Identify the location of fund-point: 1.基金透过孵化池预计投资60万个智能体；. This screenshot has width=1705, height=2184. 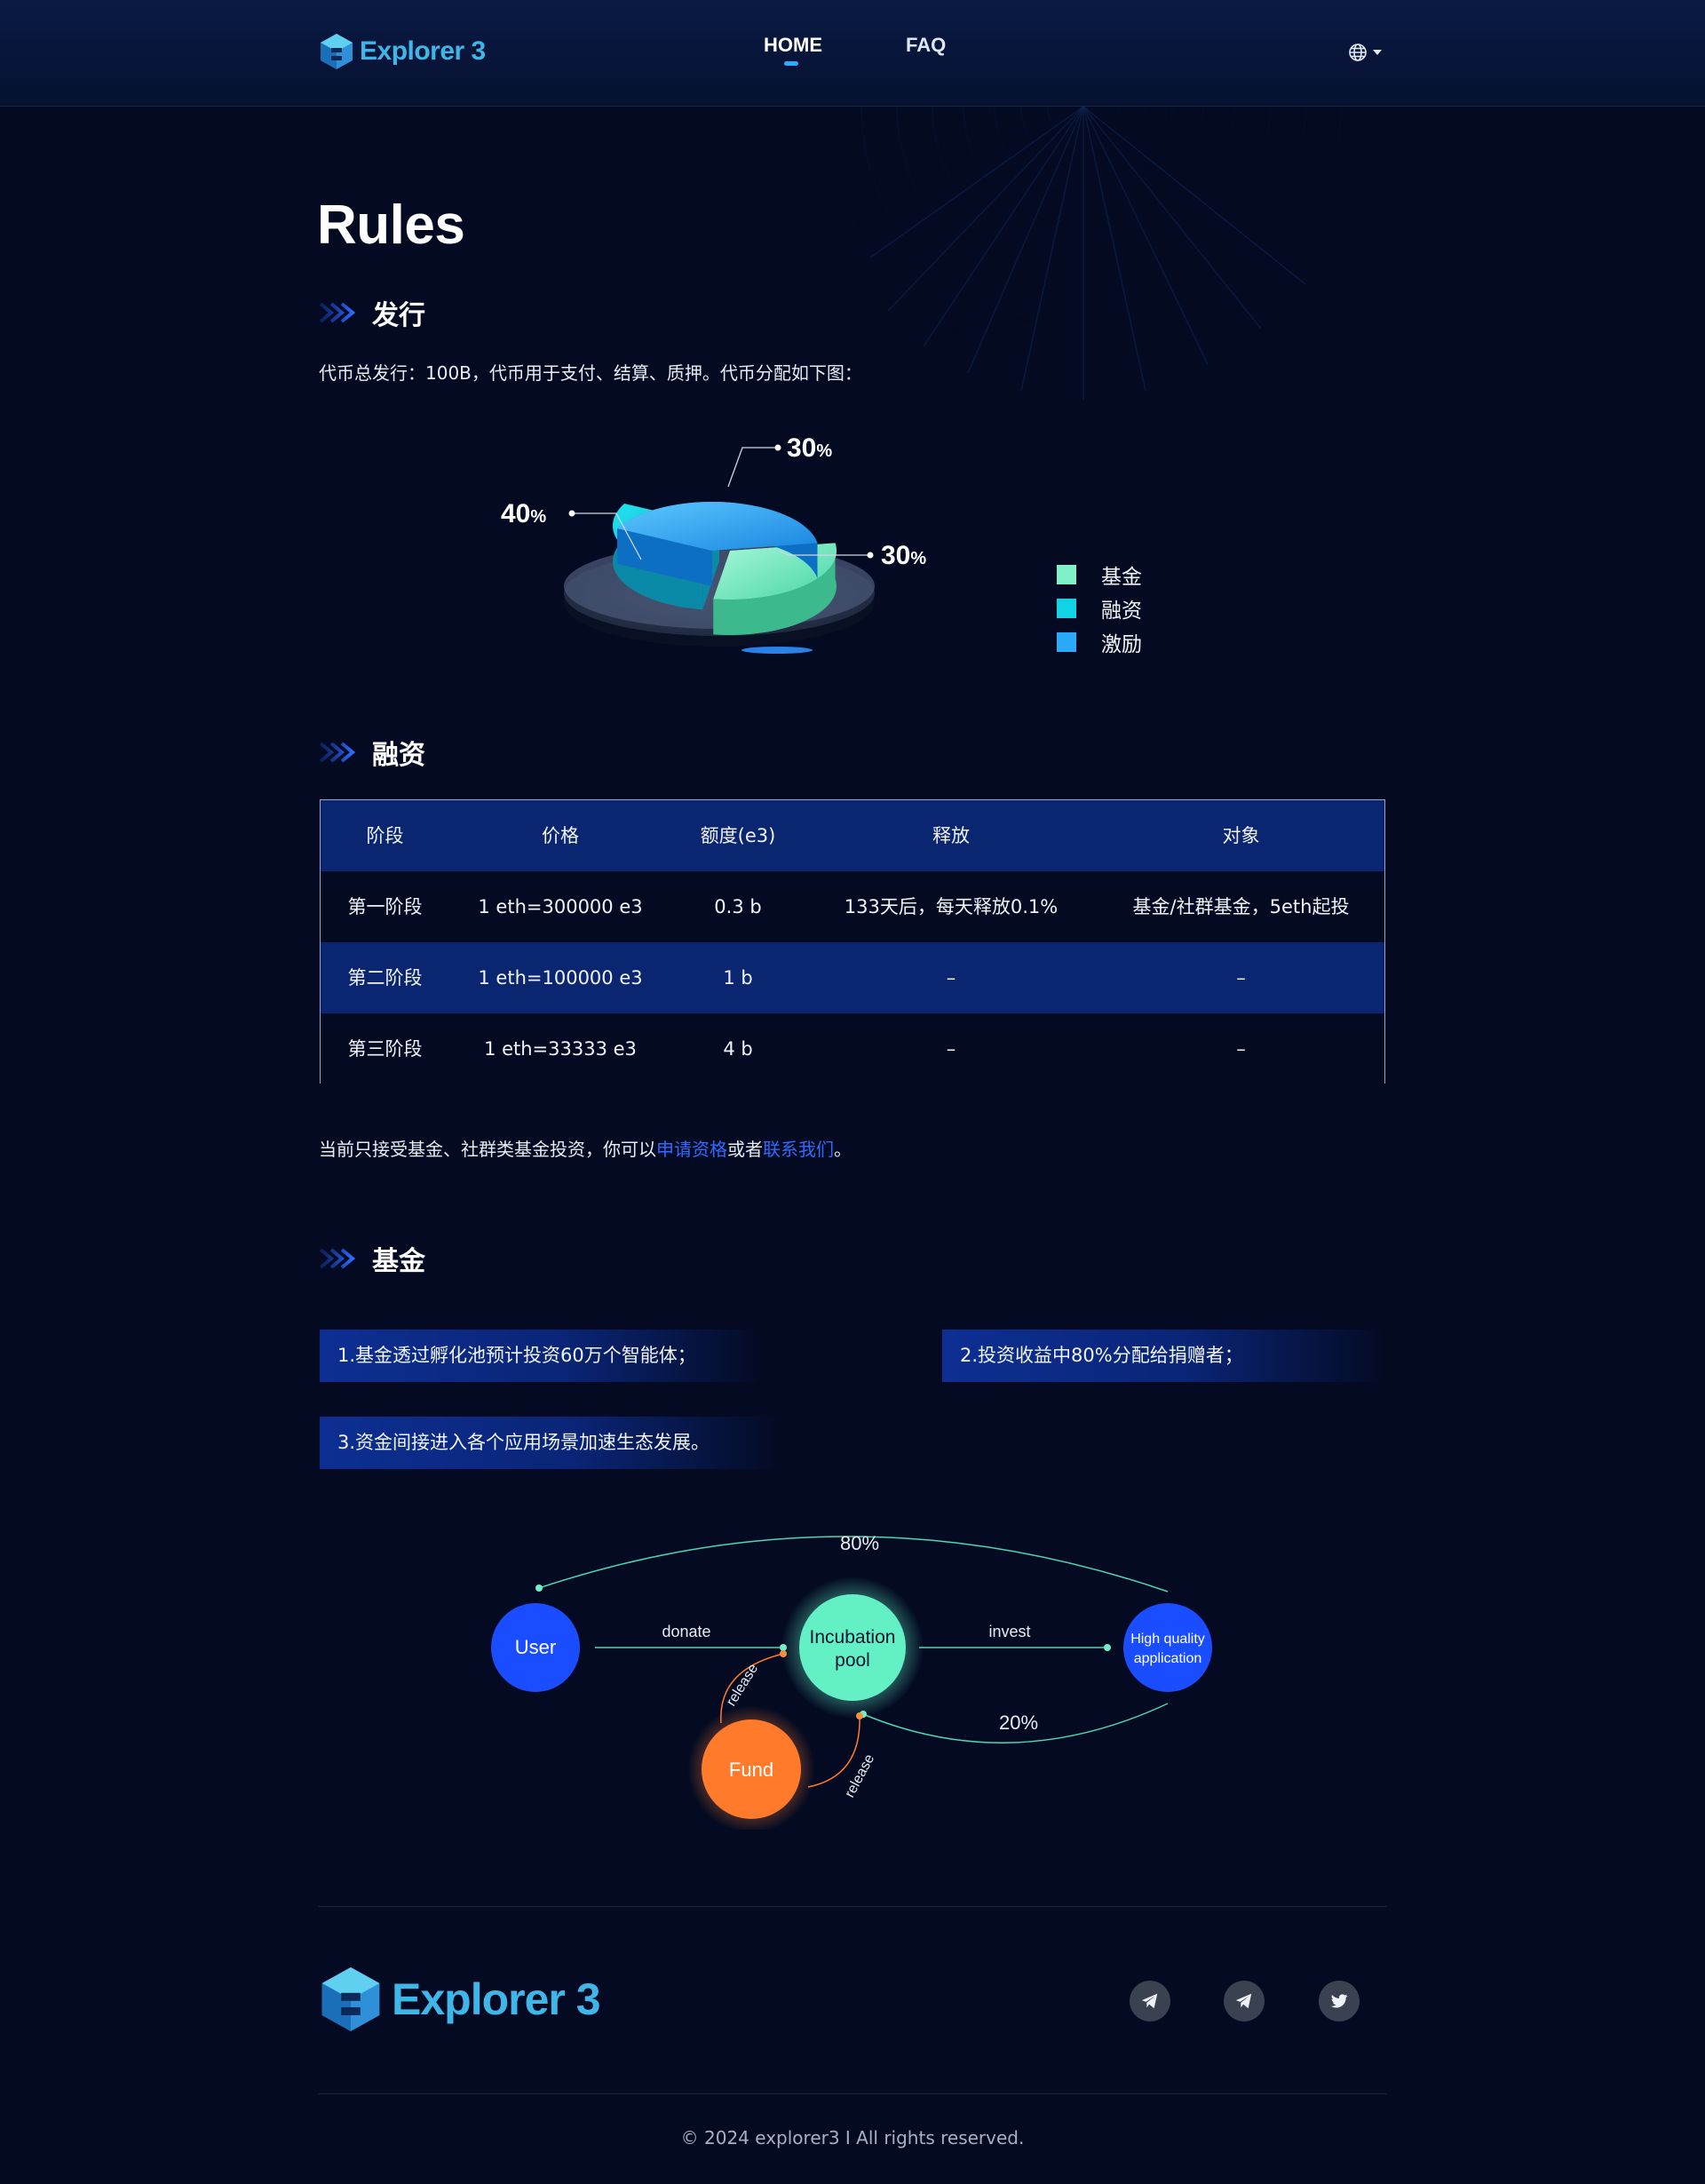
(542, 1356).